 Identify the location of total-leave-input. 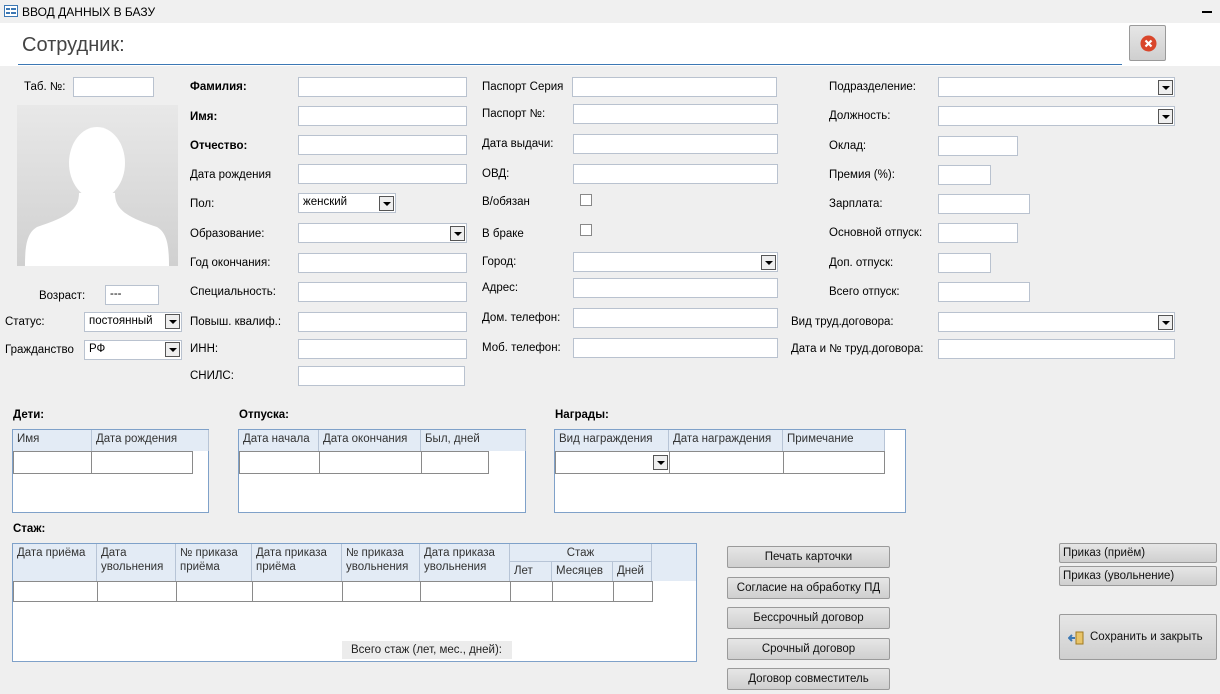
(984, 292).